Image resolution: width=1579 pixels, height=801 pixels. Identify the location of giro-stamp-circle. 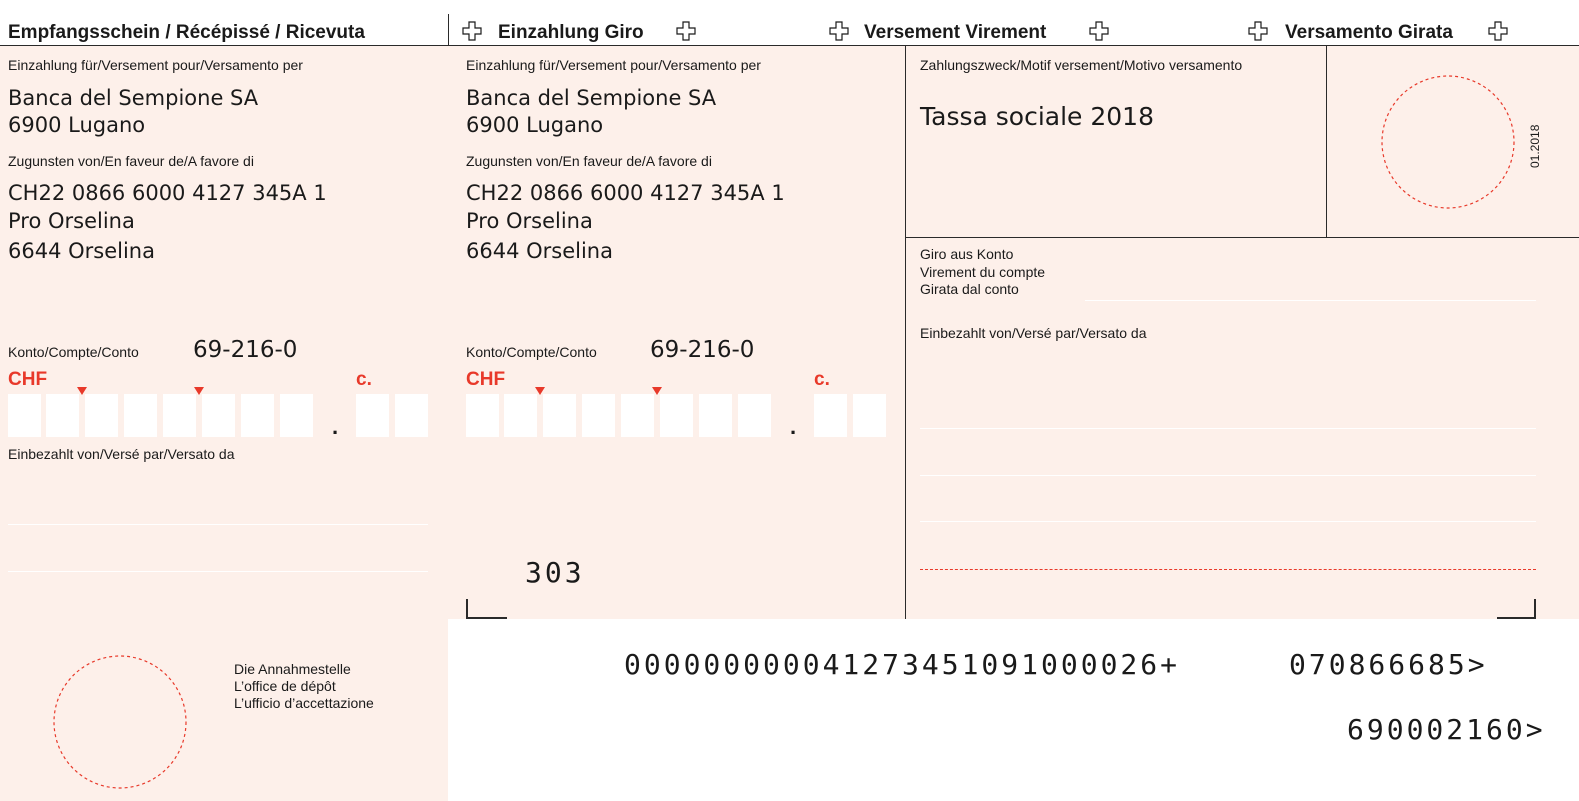
(1448, 142).